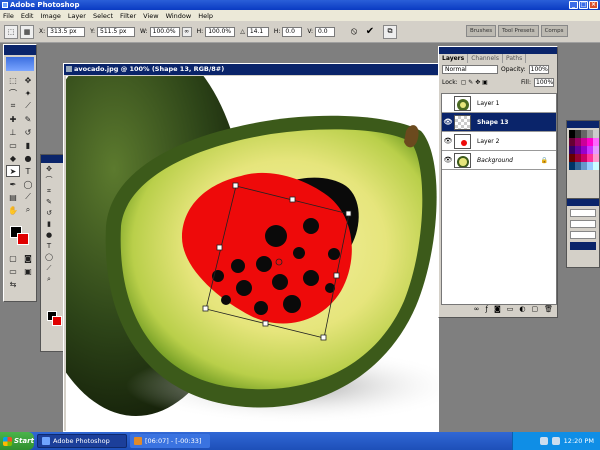 The height and width of the screenshot is (450, 600). What do you see at coordinates (554, 31) in the screenshot?
I see `tab-comps: Comps` at bounding box center [554, 31].